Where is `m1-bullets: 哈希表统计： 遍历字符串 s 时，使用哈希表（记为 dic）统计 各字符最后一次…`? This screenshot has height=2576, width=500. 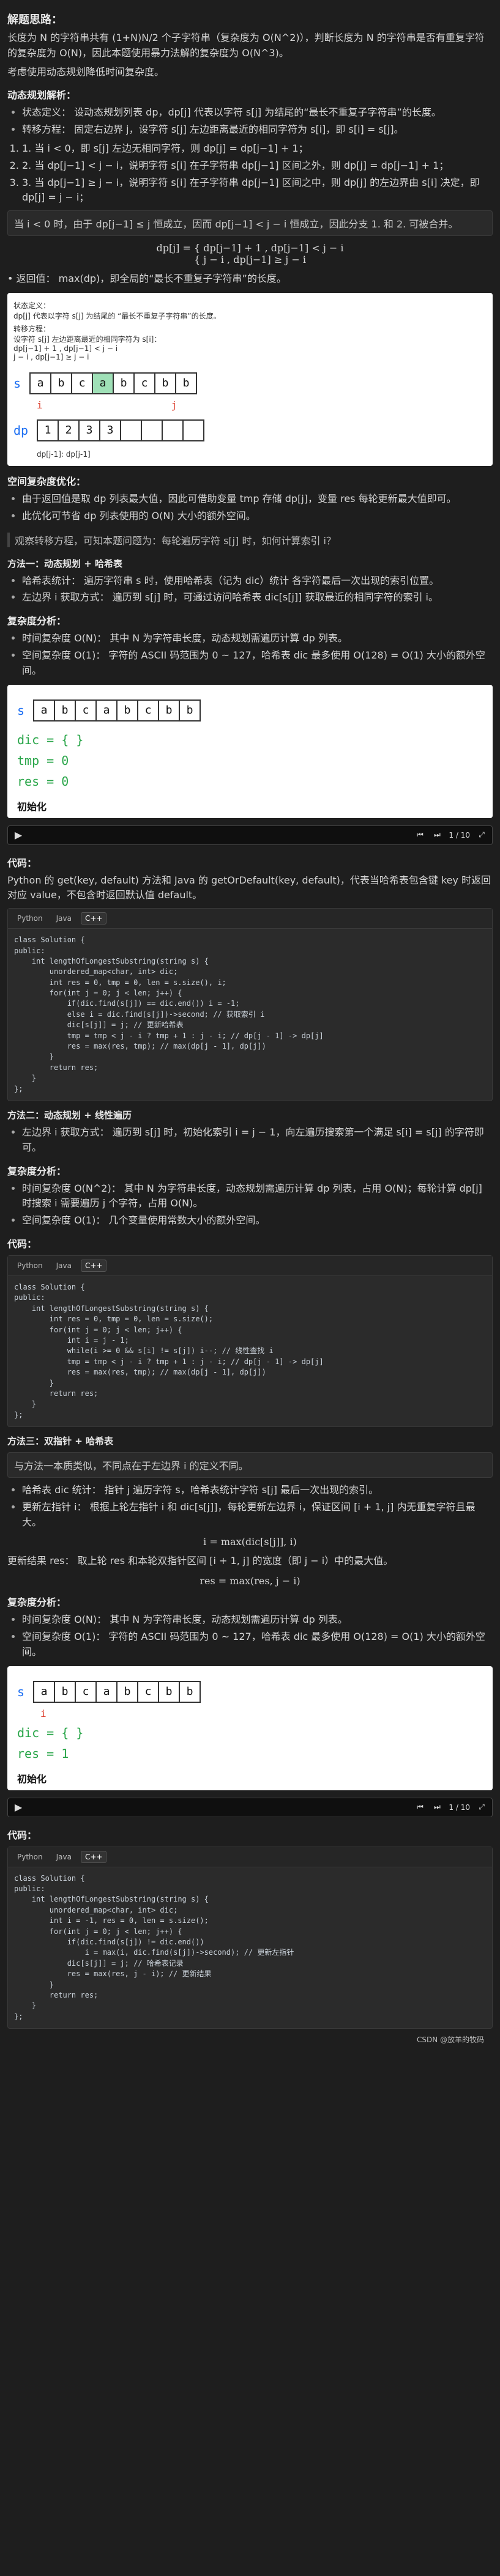
m1-bullets: 哈希表统计： 遍历字符串 s 时，使用哈希表（记为 dic）统计 各字符最后一次… is located at coordinates (257, 590).